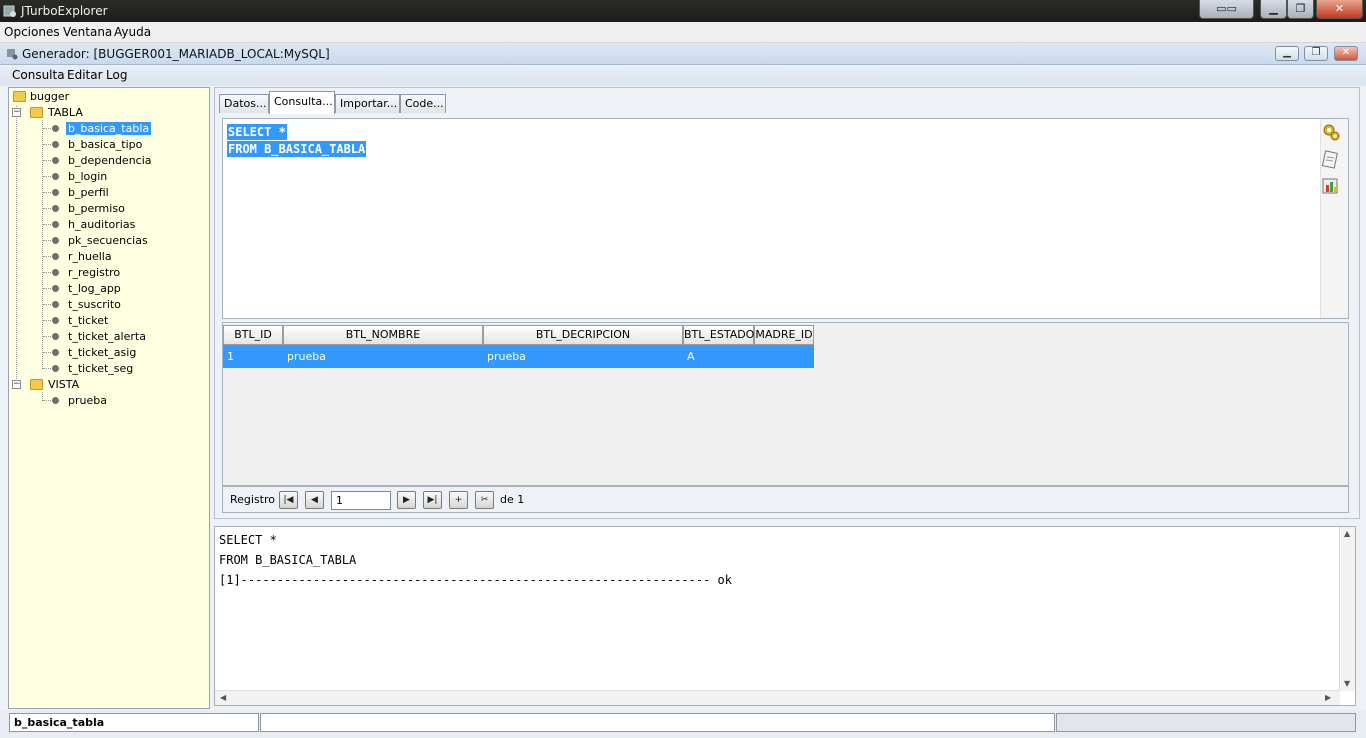 The height and width of the screenshot is (738, 1366). I want to click on inner-close-button: ✕, so click(1346, 53).